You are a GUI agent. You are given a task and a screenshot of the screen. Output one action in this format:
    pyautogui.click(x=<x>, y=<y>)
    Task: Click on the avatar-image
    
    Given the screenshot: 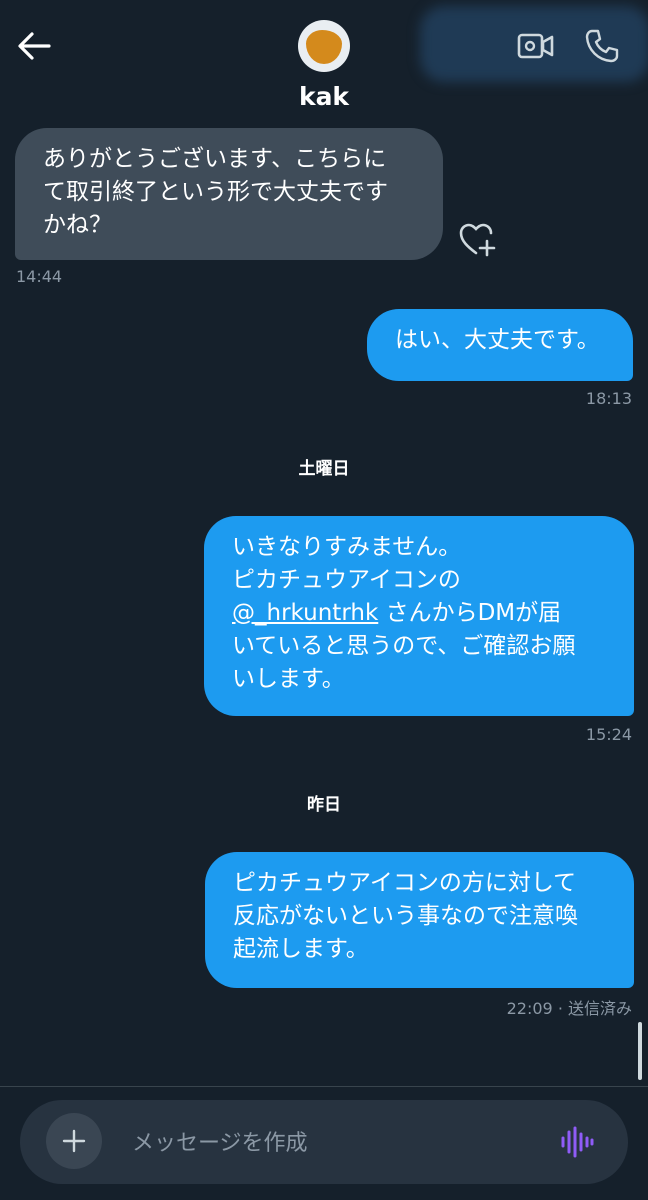 What is the action you would take?
    pyautogui.click(x=324, y=47)
    